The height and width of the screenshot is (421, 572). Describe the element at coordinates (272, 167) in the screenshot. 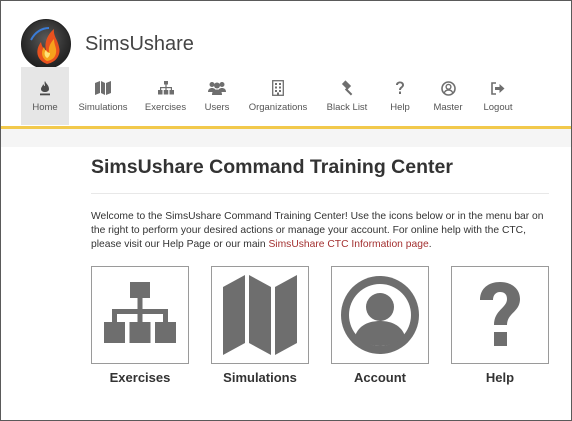

I see `page-title: SimsUshare Command Training Center` at that location.